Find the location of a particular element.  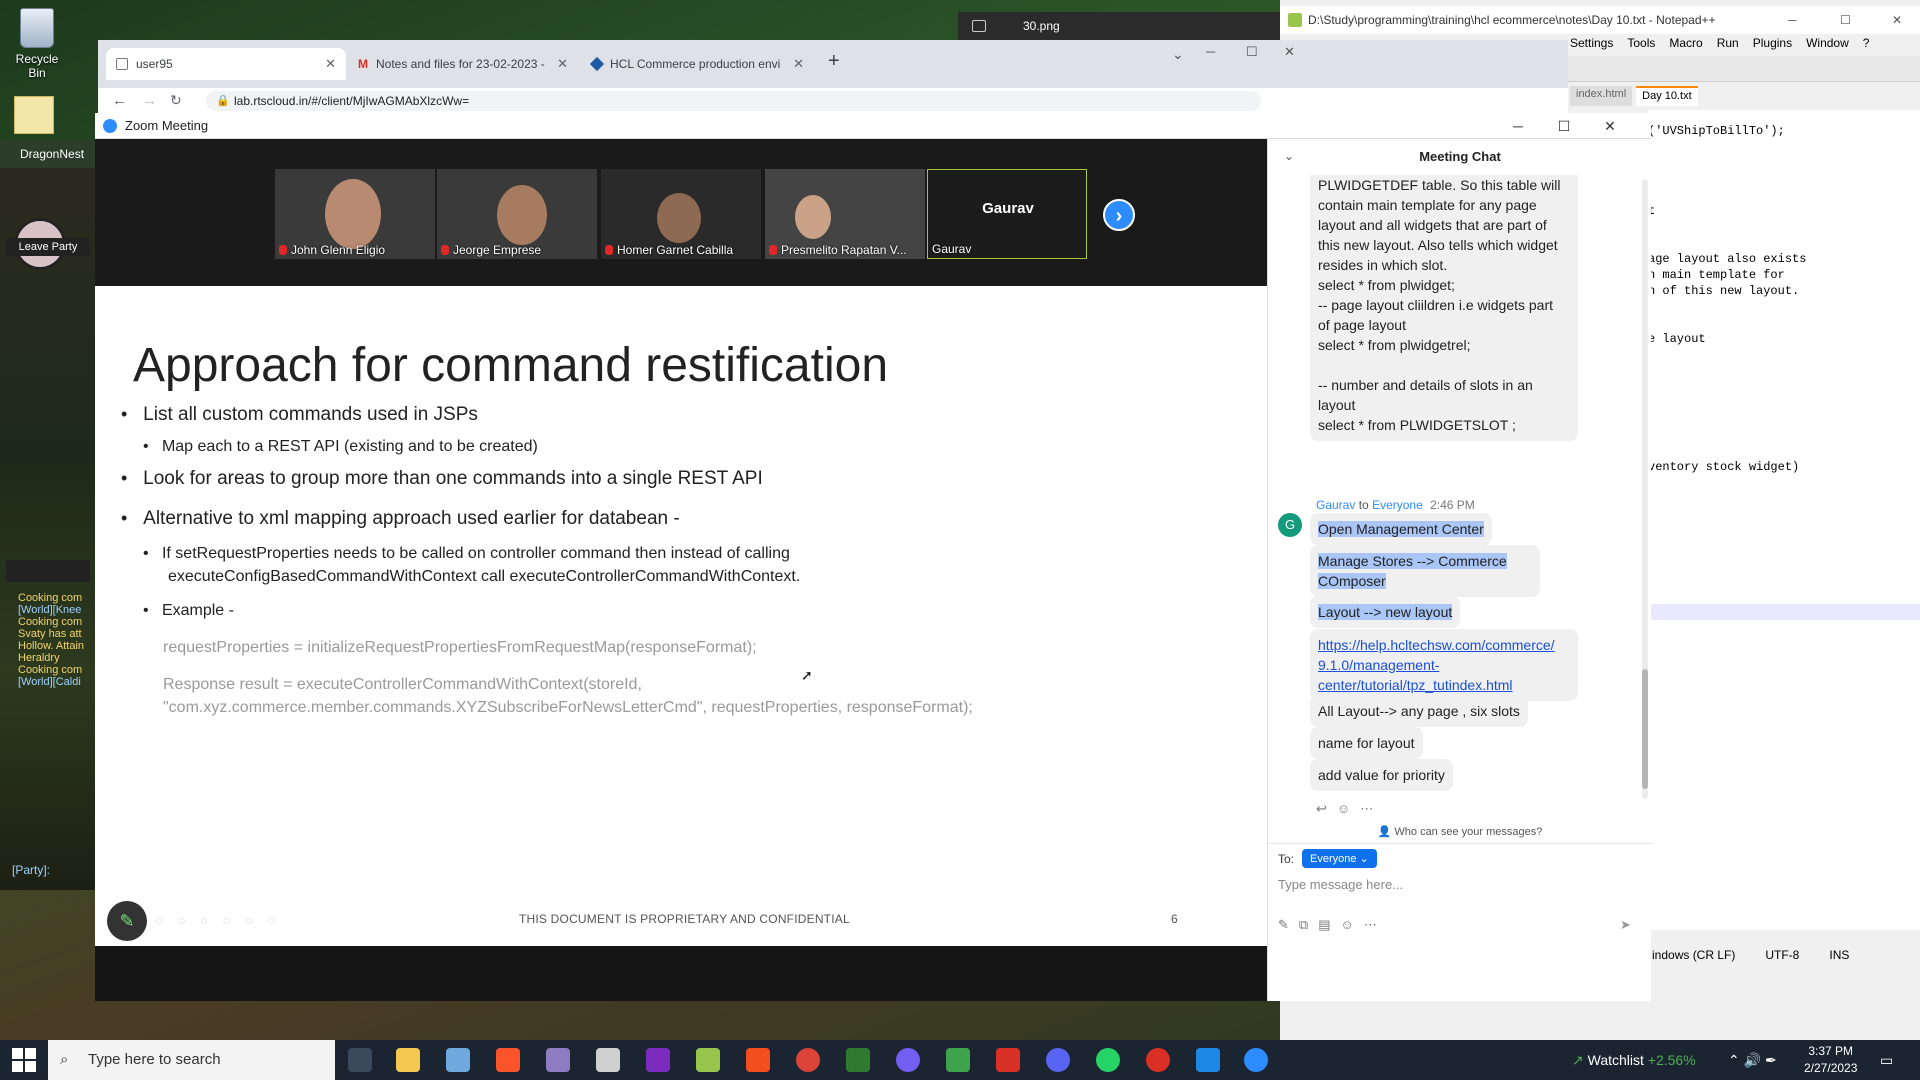

emoji-icon: ☺ is located at coordinates (1347, 925).